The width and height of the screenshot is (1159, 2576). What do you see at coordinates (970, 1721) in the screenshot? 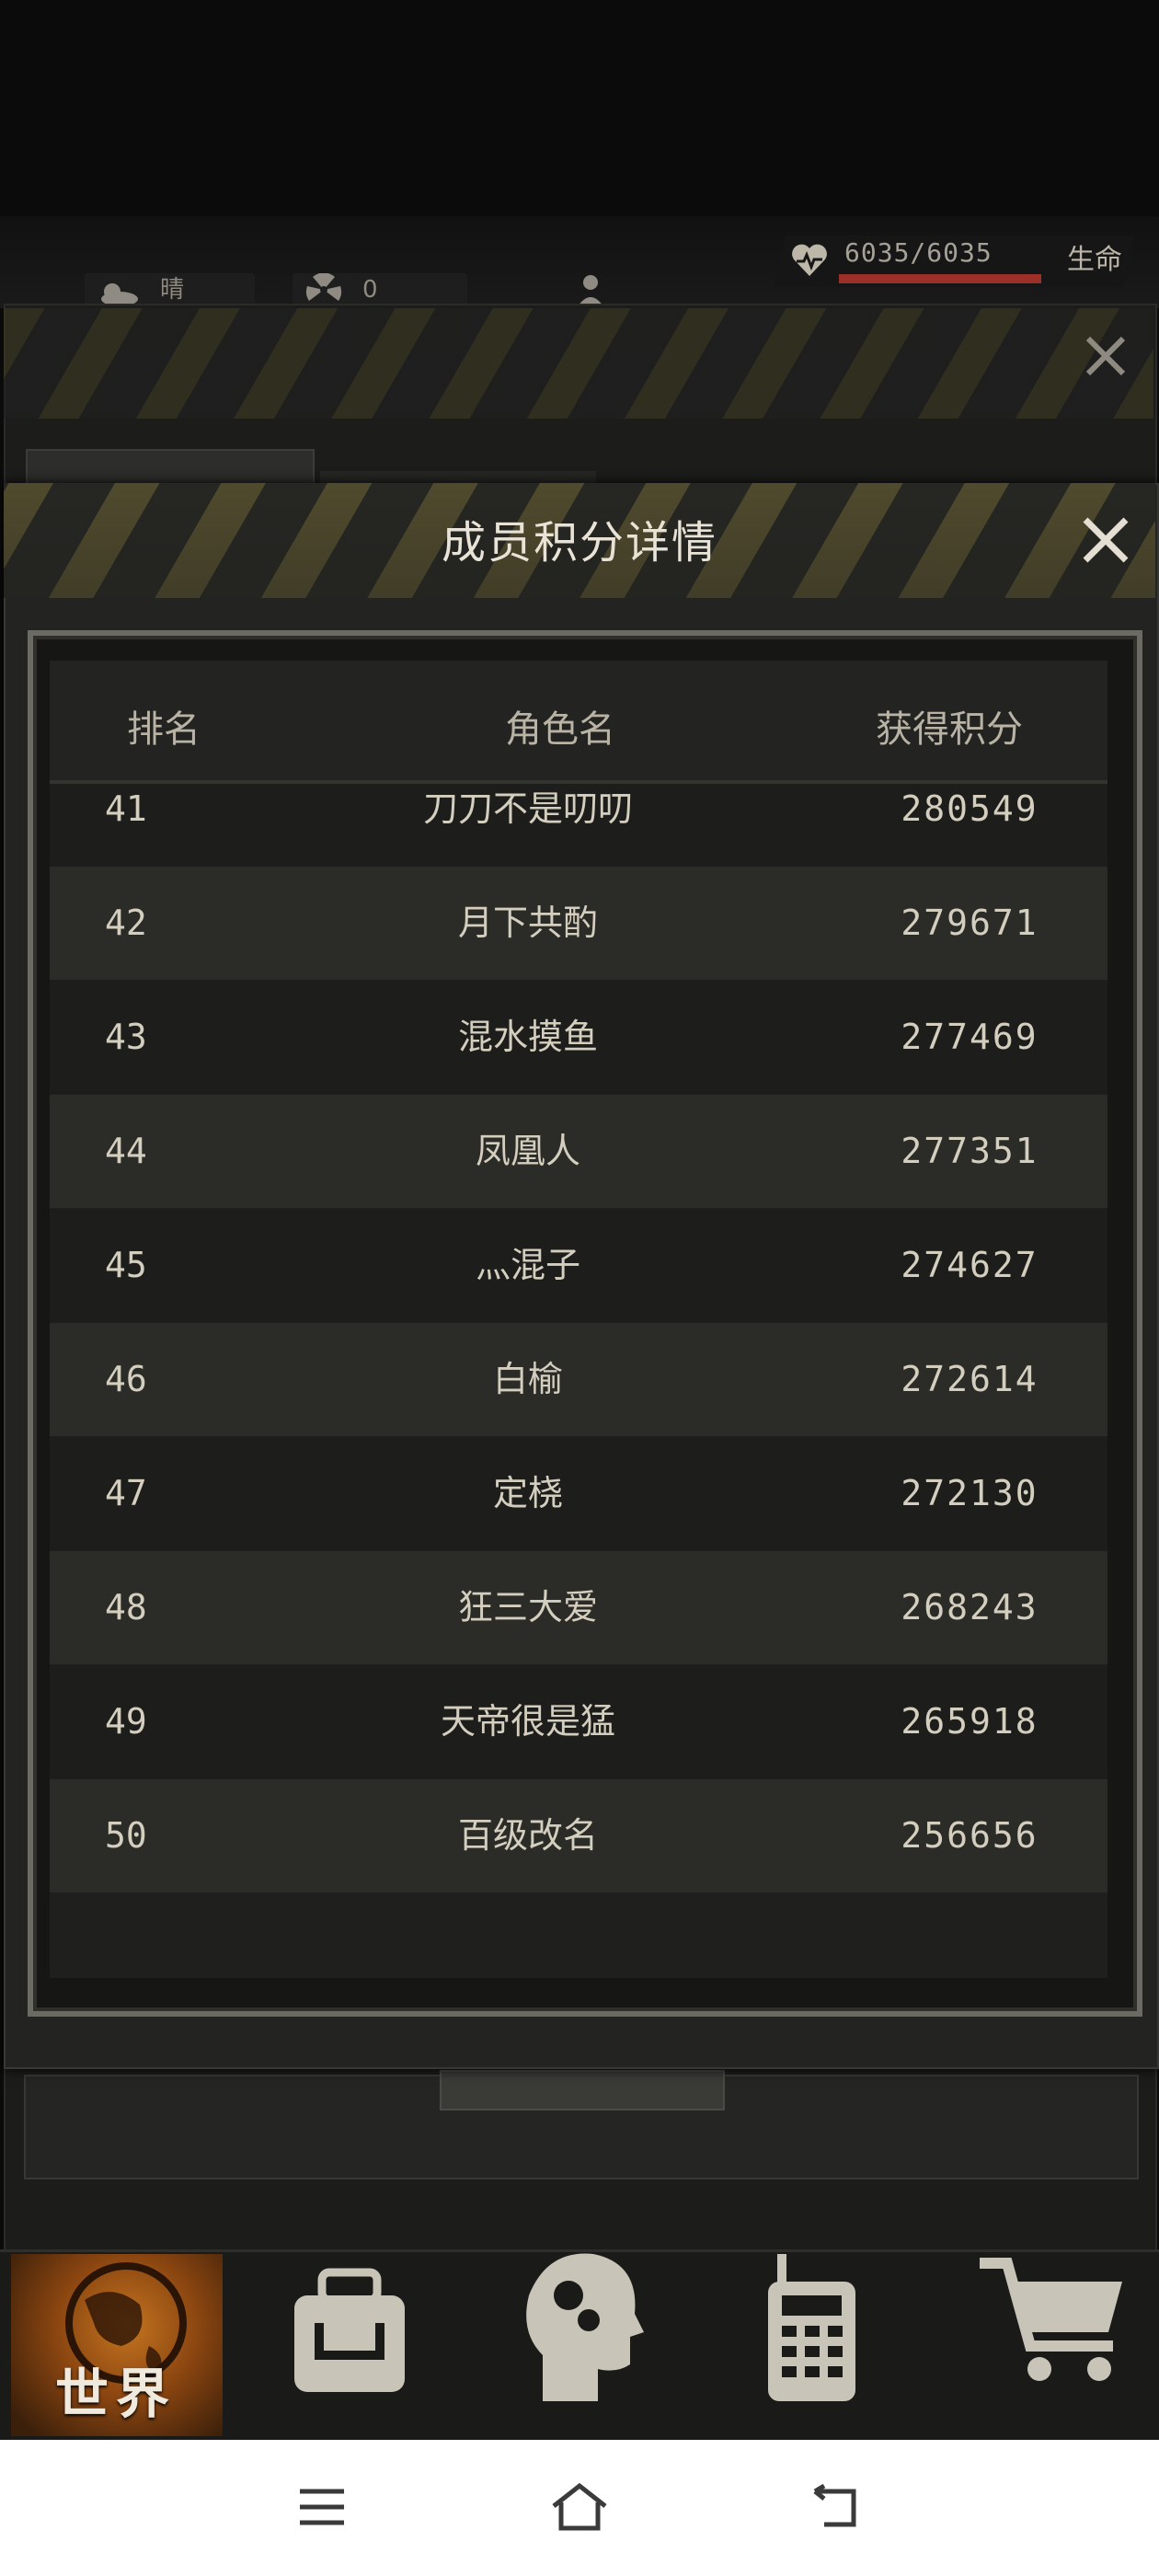
I see `score-cell: 265918` at bounding box center [970, 1721].